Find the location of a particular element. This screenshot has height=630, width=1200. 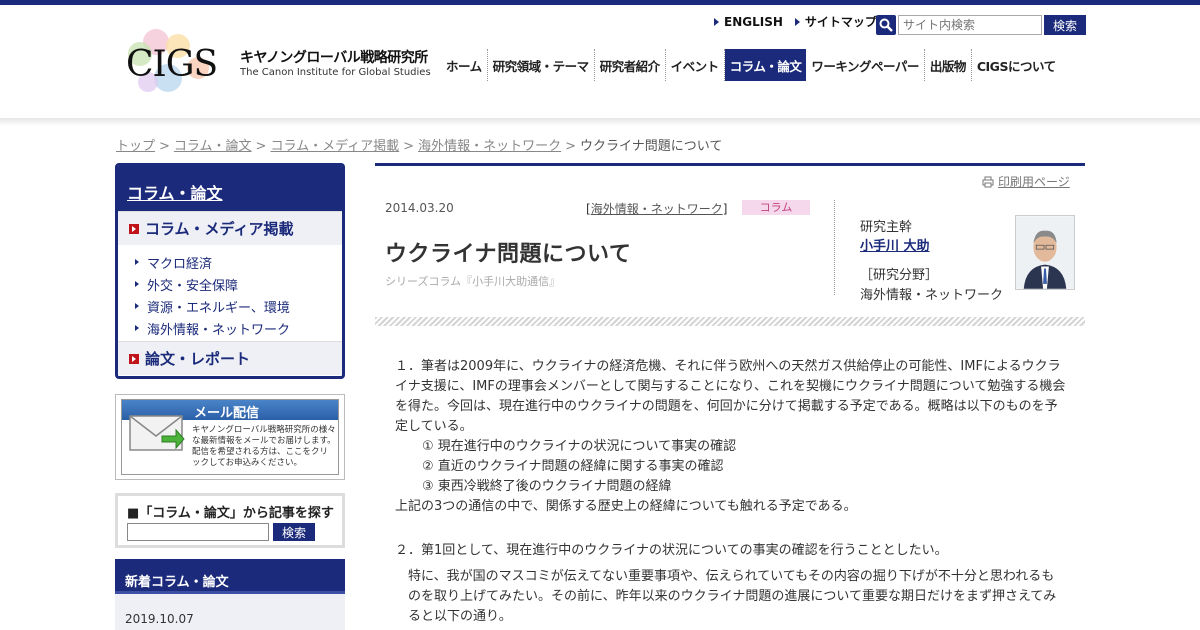

sidebar-item-diplomacy: 外交・安全保障 is located at coordinates (238, 284).